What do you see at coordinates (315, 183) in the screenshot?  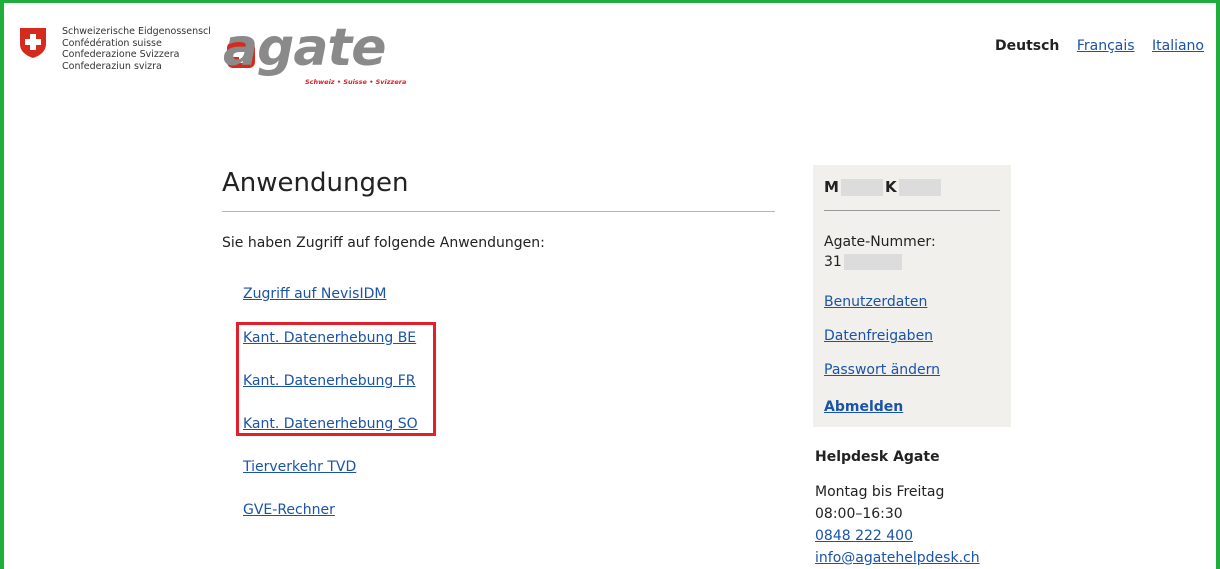 I see `page-title: Anwendungen` at bounding box center [315, 183].